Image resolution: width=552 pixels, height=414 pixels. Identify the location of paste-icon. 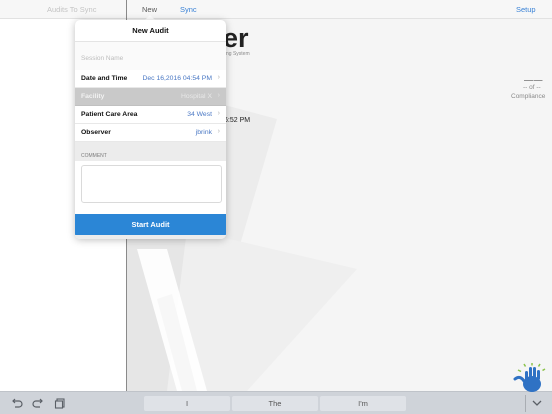
(60, 403).